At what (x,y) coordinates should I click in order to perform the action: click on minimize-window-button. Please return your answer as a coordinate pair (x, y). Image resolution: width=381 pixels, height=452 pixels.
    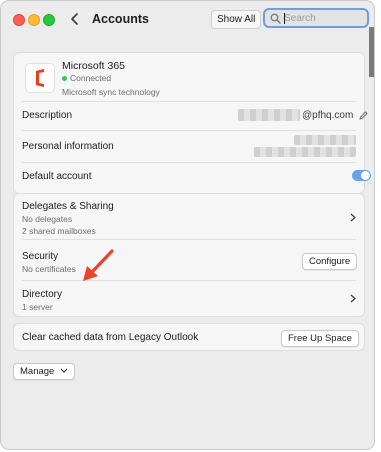
    Looking at the image, I should click on (34, 20).